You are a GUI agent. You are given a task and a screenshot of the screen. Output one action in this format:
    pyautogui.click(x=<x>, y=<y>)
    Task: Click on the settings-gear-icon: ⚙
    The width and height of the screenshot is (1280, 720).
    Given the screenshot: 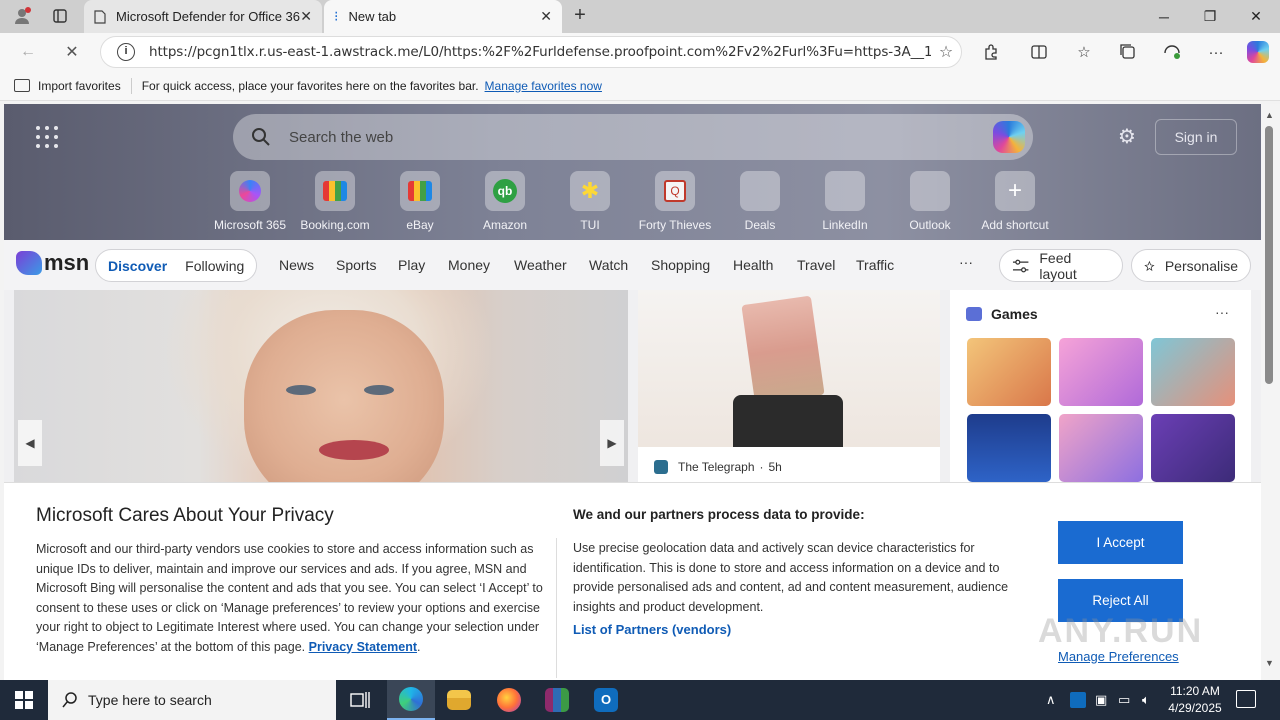 What is the action you would take?
    pyautogui.click(x=1127, y=137)
    